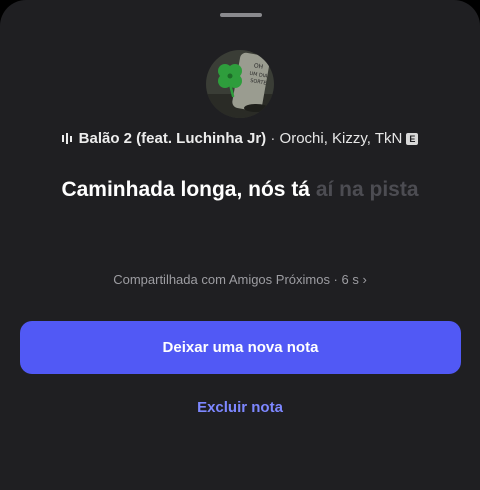 The height and width of the screenshot is (490, 480). I want to click on album-cover: OH UM DIA SORTE, so click(240, 84).